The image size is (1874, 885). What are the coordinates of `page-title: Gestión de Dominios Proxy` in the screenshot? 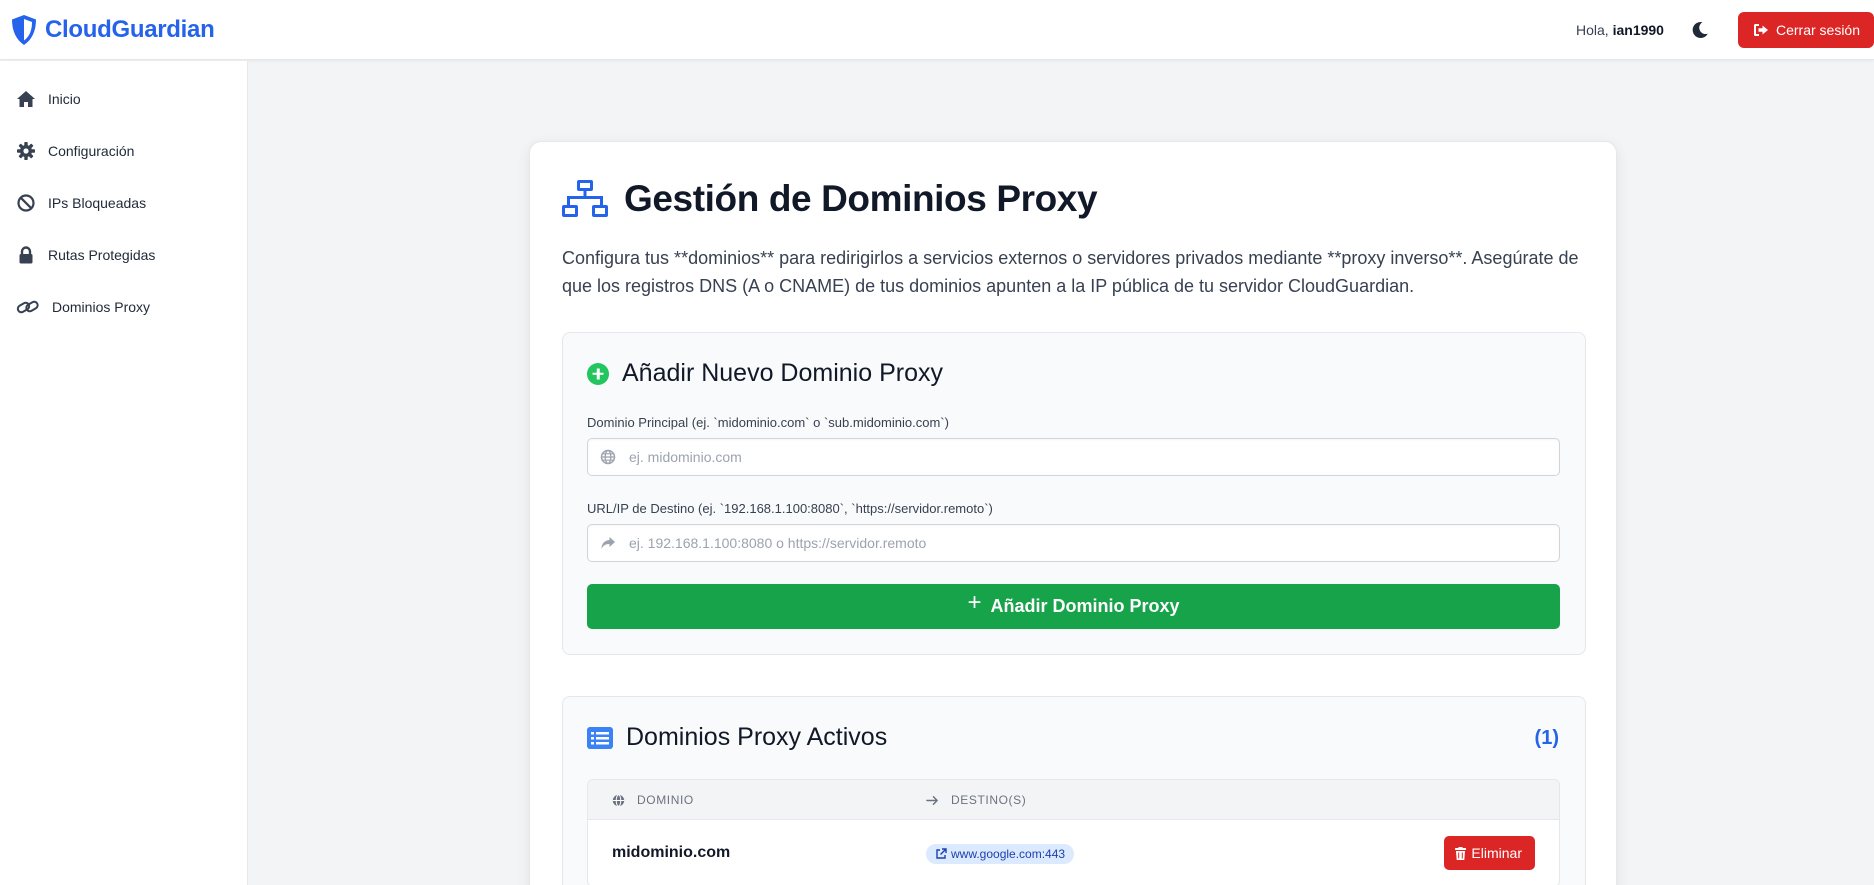 It's located at (861, 198).